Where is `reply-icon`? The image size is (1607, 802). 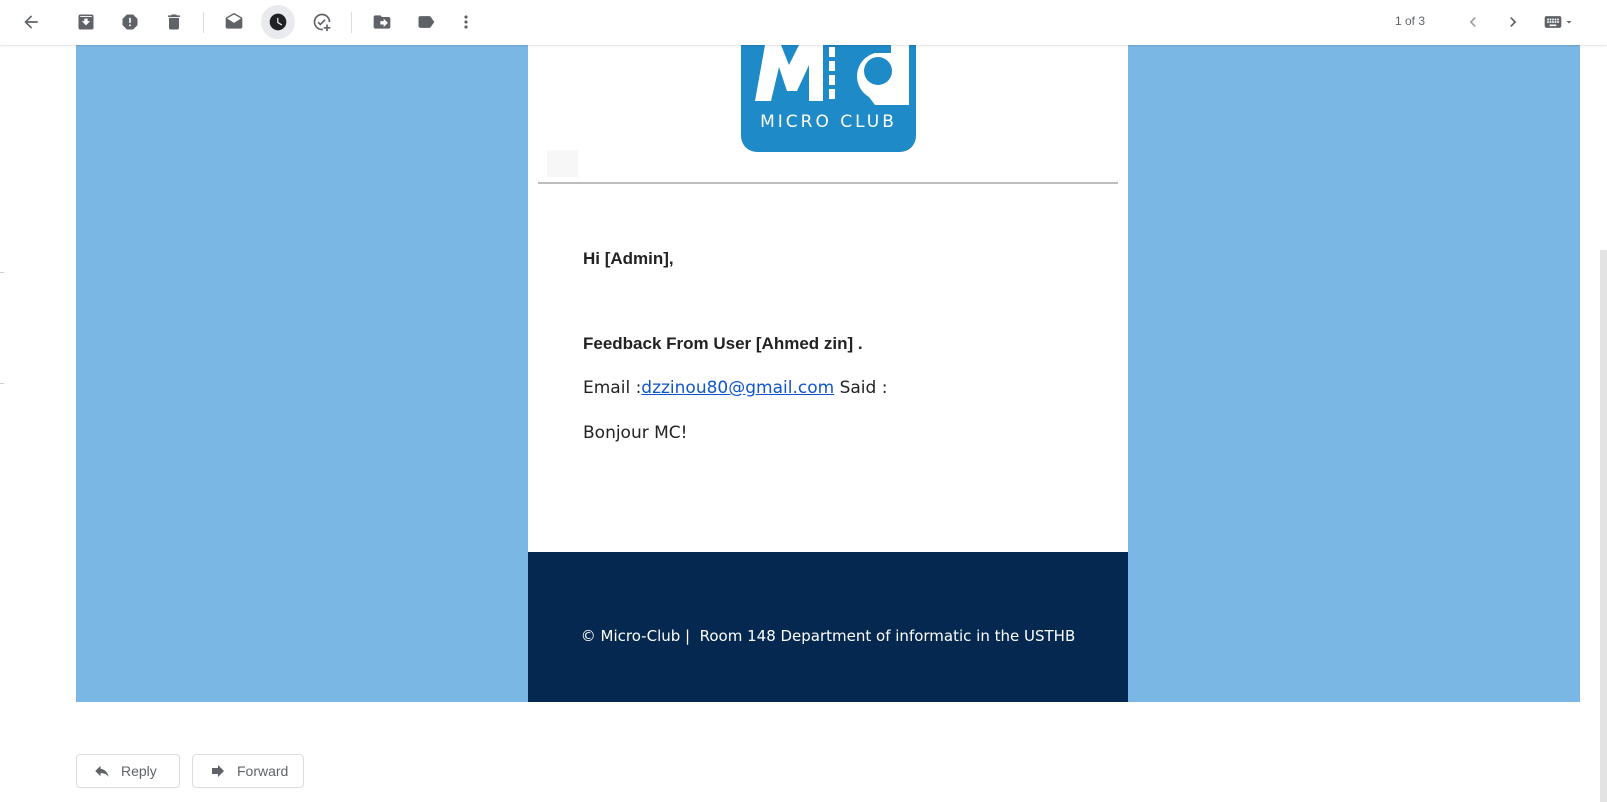
reply-icon is located at coordinates (102, 771).